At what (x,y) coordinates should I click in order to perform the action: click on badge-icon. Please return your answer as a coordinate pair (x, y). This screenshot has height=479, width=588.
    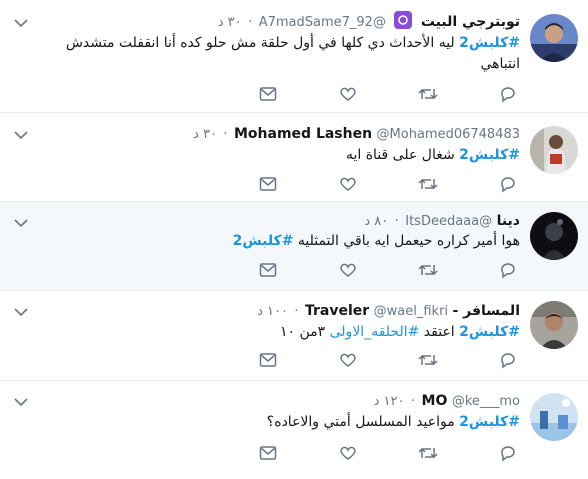
    Looking at the image, I should click on (403, 20).